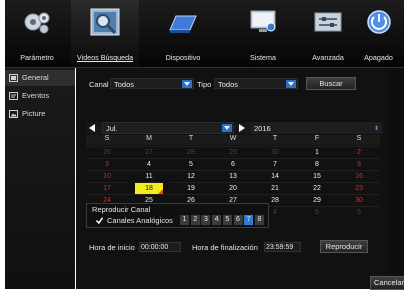  Describe the element at coordinates (92, 128) in the screenshot. I see `previous-month-icon` at that location.